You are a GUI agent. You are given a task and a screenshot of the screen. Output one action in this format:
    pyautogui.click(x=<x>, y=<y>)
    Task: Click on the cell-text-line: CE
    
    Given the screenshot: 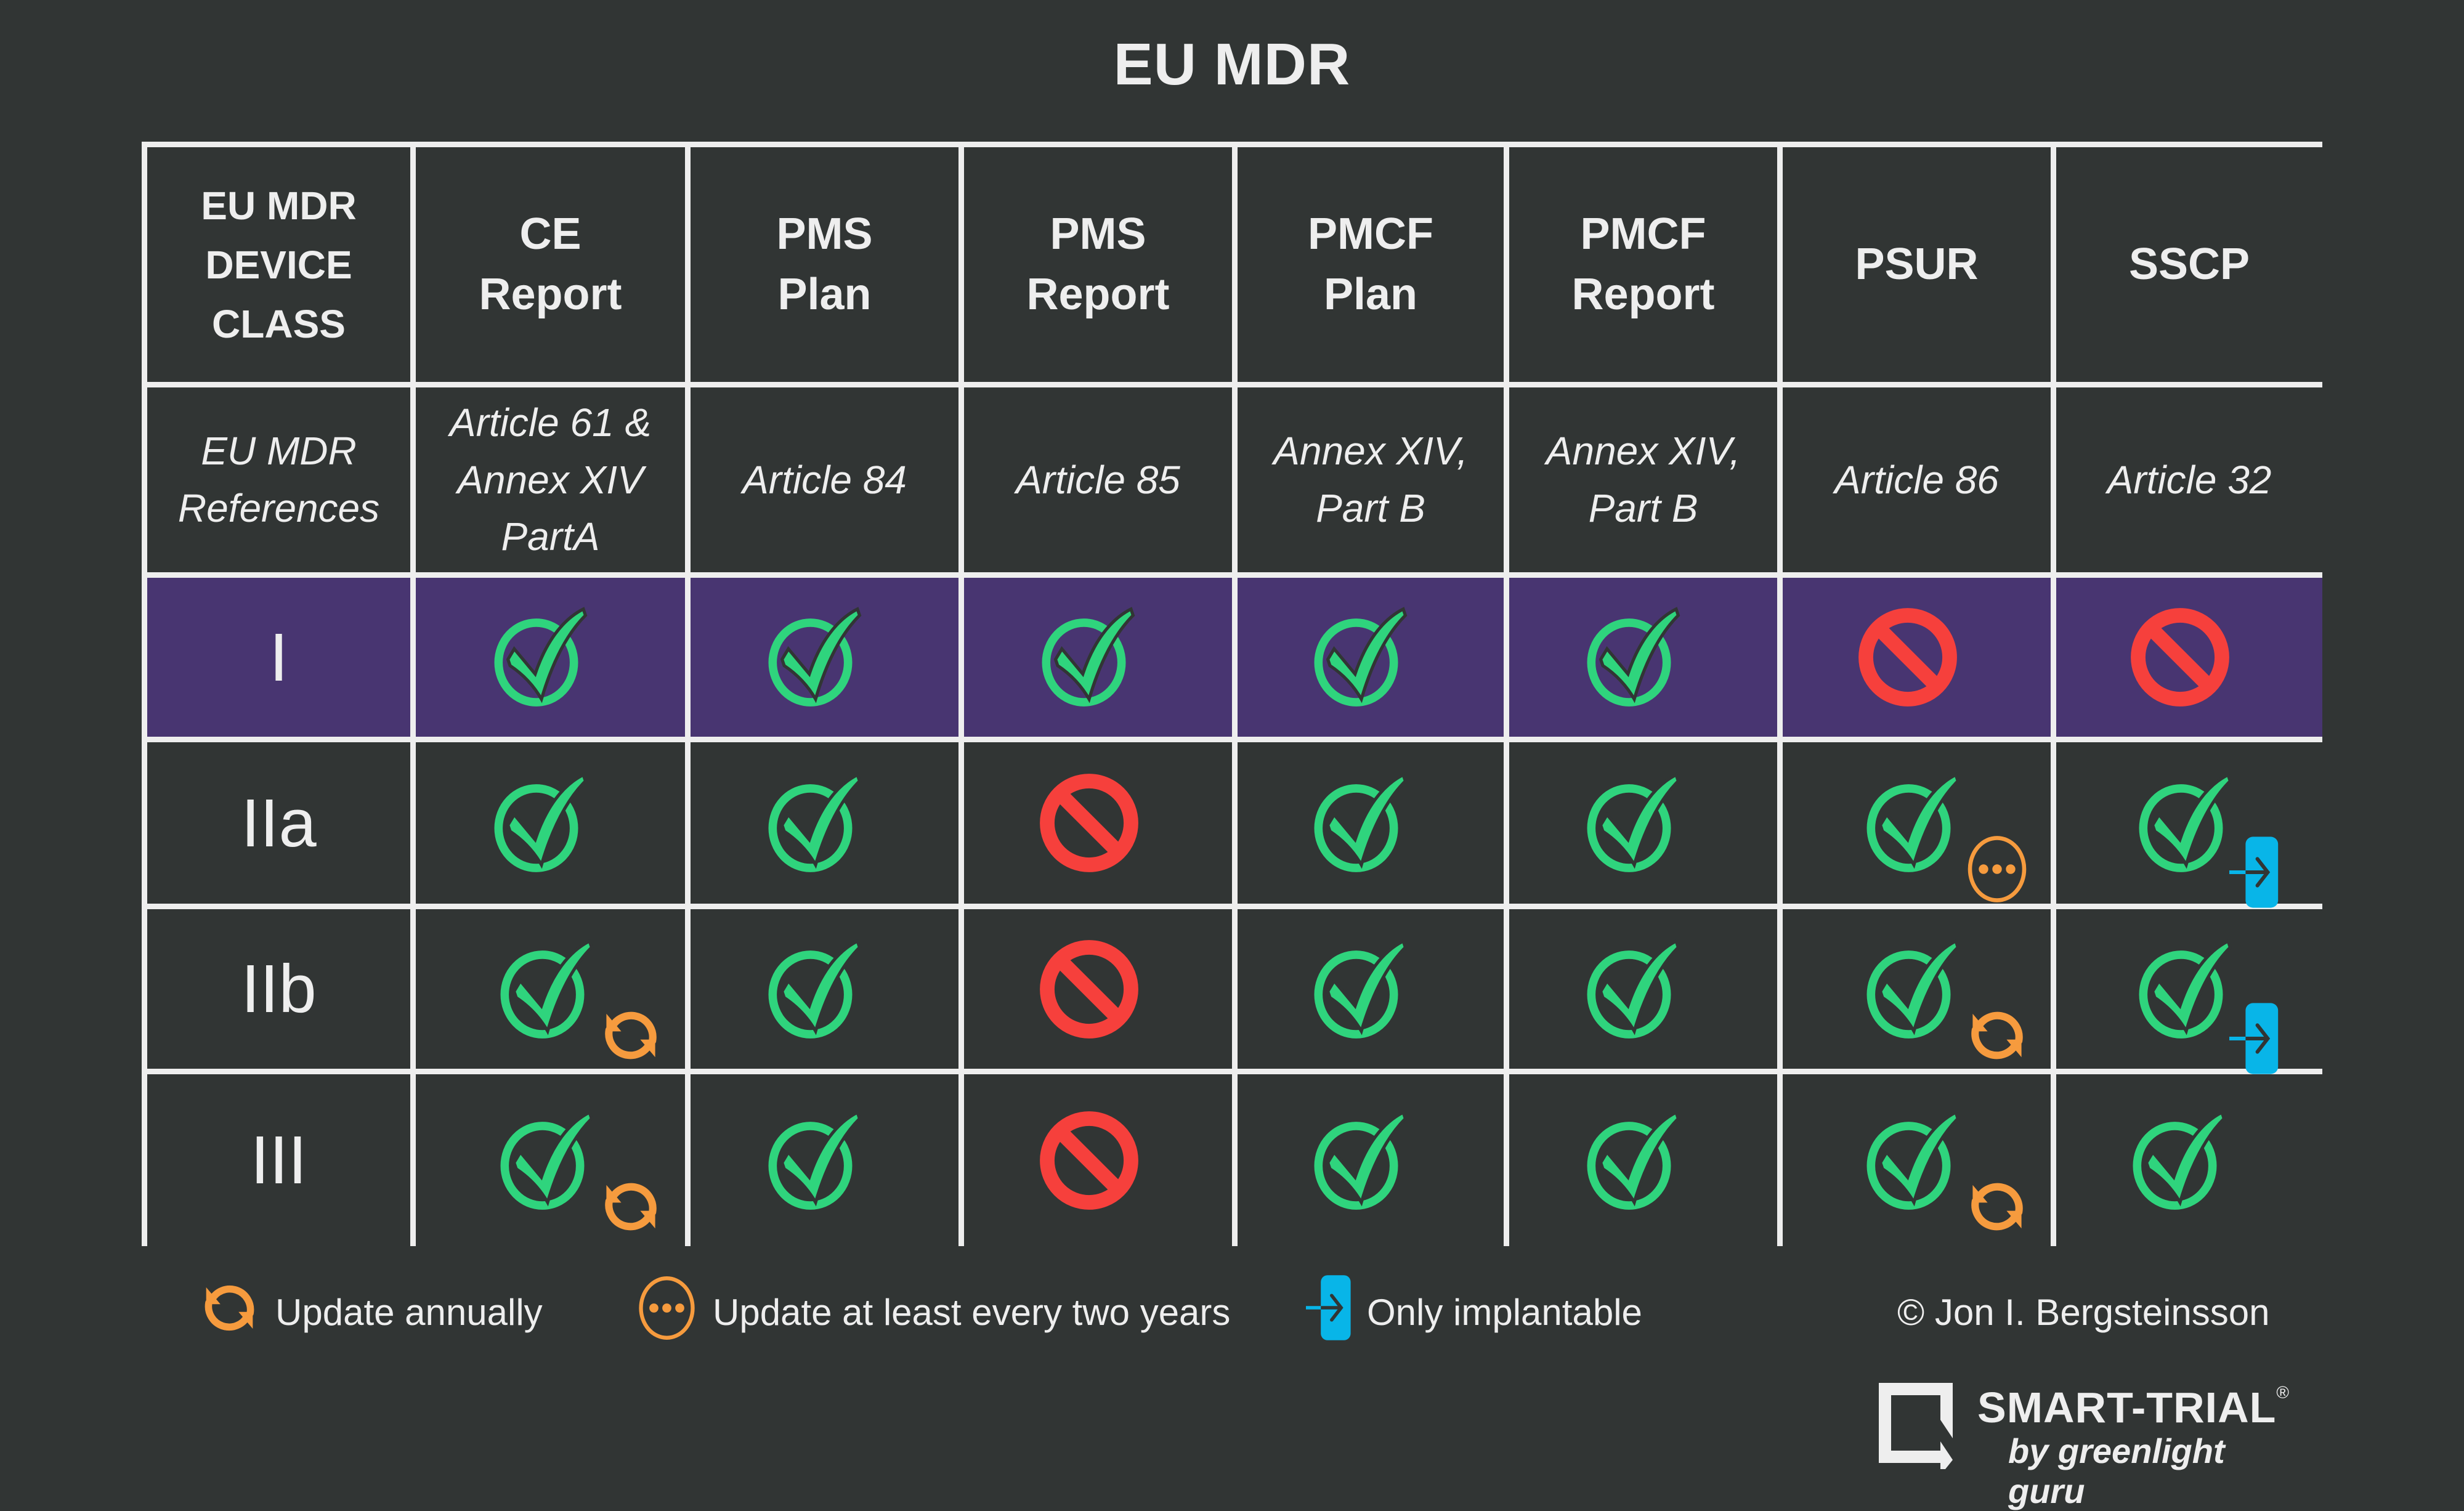 What is the action you would take?
    pyautogui.click(x=550, y=234)
    